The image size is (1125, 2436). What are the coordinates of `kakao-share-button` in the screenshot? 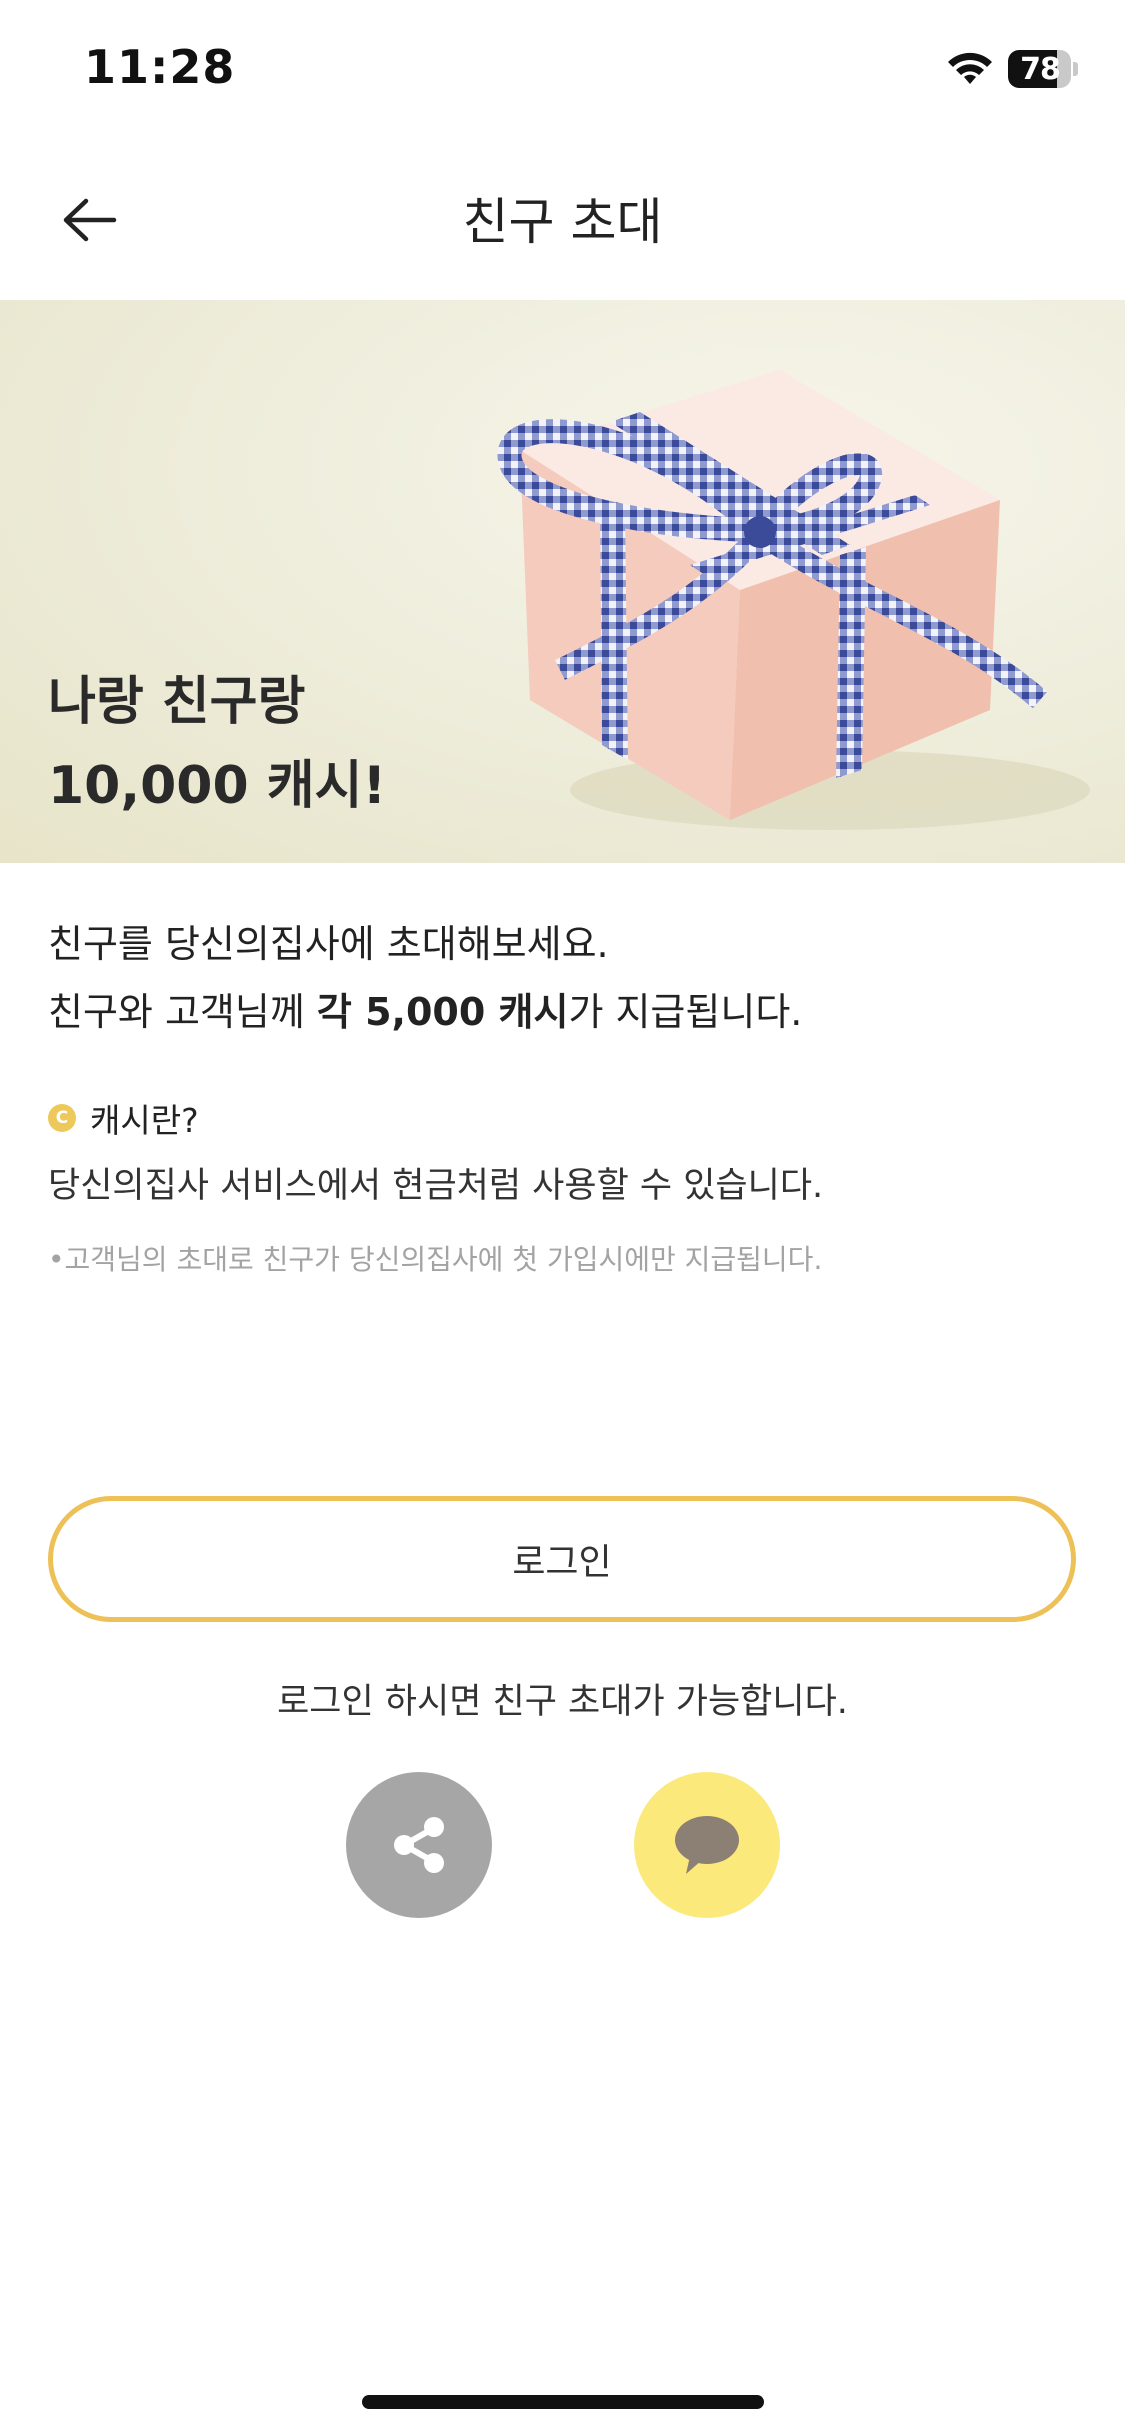 It's located at (707, 1845).